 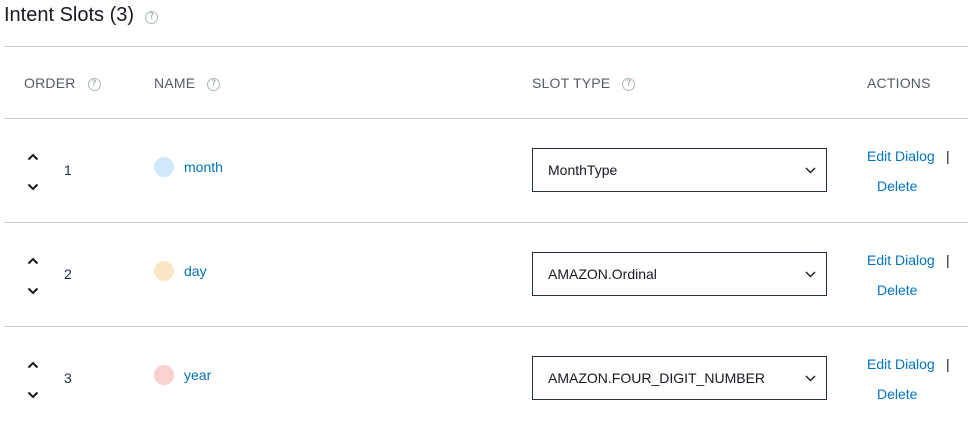 I want to click on slot-type-value: AMAZON.FOUR_DIGIT_NUMBER, so click(x=657, y=378).